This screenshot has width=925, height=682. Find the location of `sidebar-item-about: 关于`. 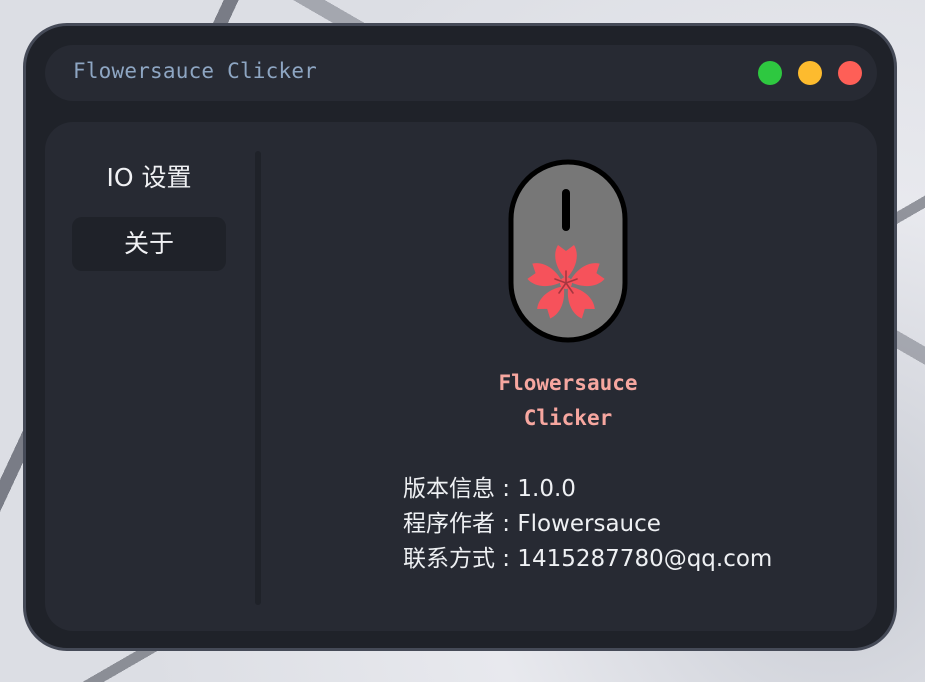

sidebar-item-about: 关于 is located at coordinates (149, 244).